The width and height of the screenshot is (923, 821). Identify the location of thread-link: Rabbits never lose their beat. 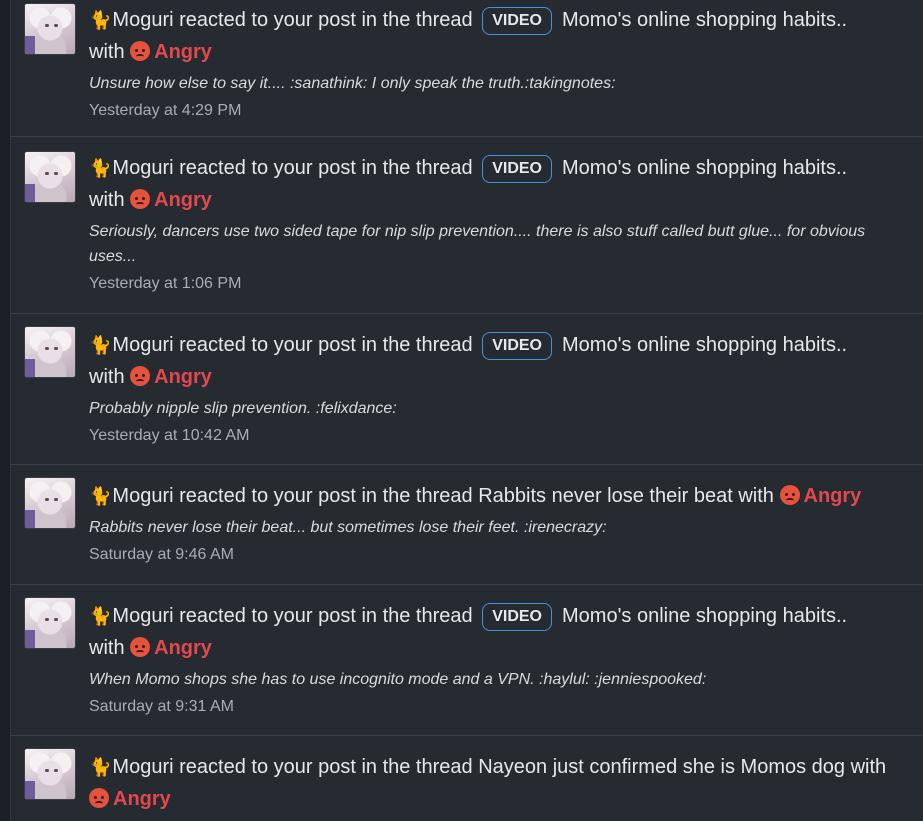
(605, 496).